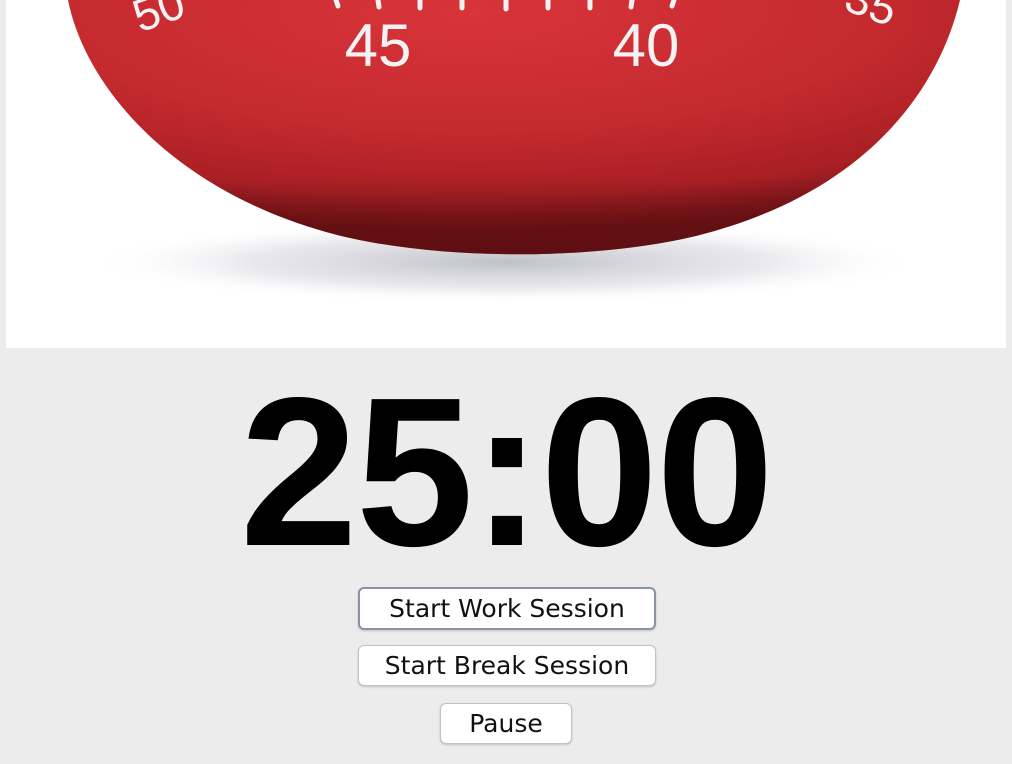 This screenshot has height=764, width=1012. What do you see at coordinates (378, 45) in the screenshot?
I see `dial-number-45: 45` at bounding box center [378, 45].